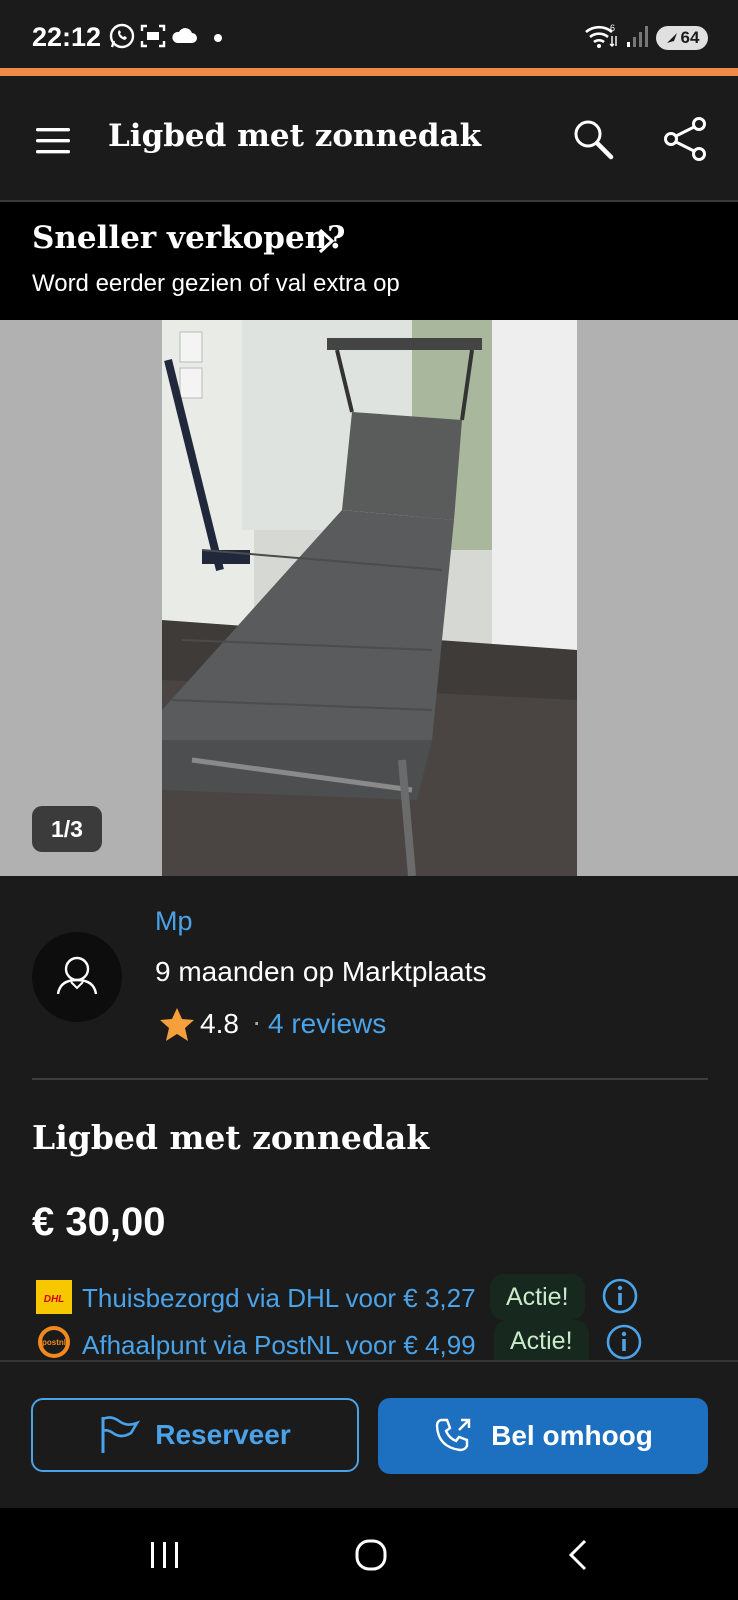  Describe the element at coordinates (321, 971) in the screenshot. I see `seller-membership: 9 maanden op Marktplaats` at that location.